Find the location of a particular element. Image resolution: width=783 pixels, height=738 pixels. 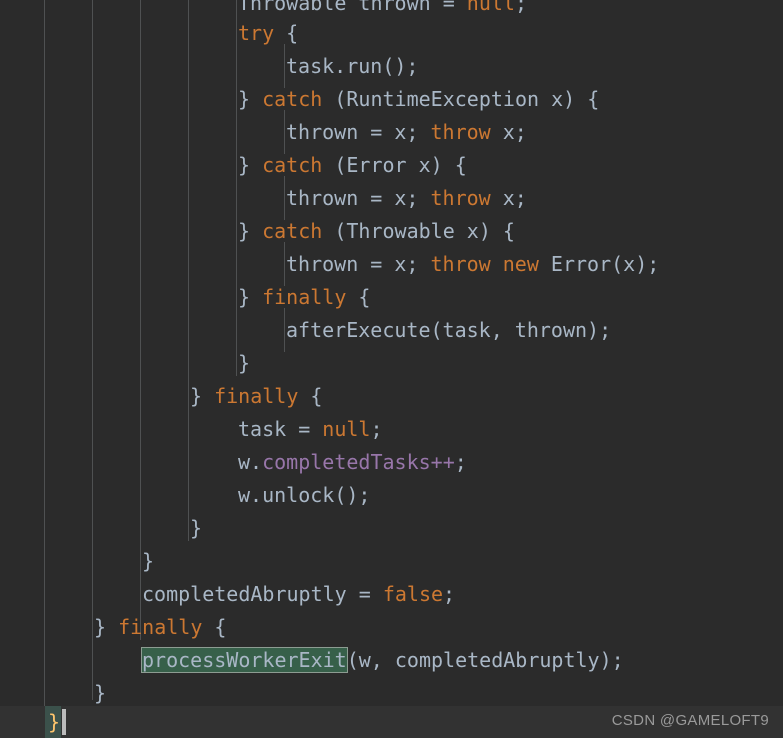

code-line: w.unlock(); is located at coordinates (185, 495).